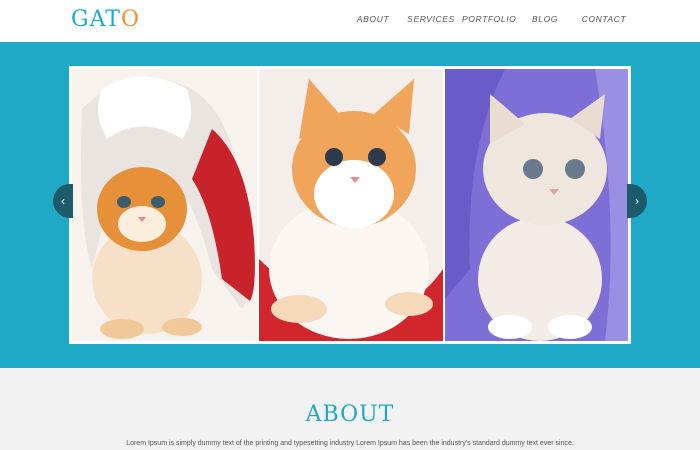  I want to click on nav-item-services: SERVICES, so click(431, 19).